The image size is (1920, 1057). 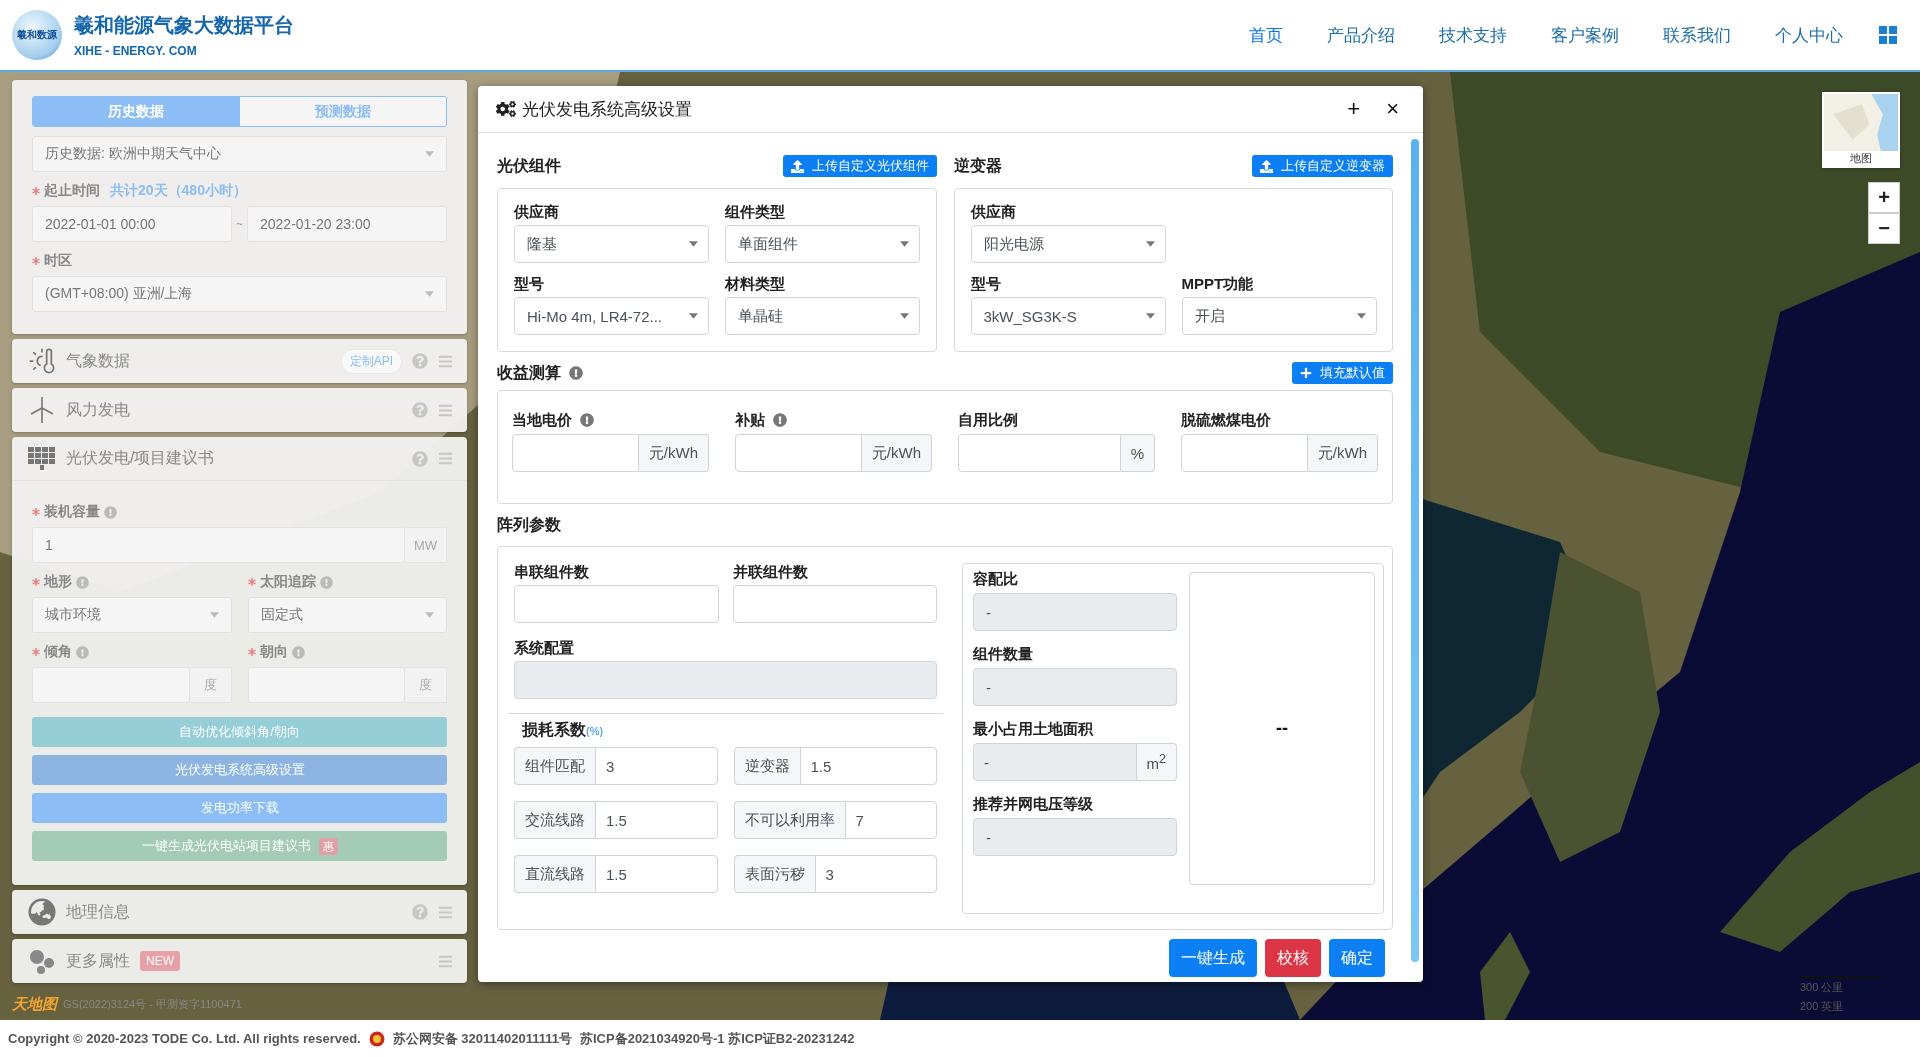 I want to click on grid-icon, so click(x=1888, y=35).